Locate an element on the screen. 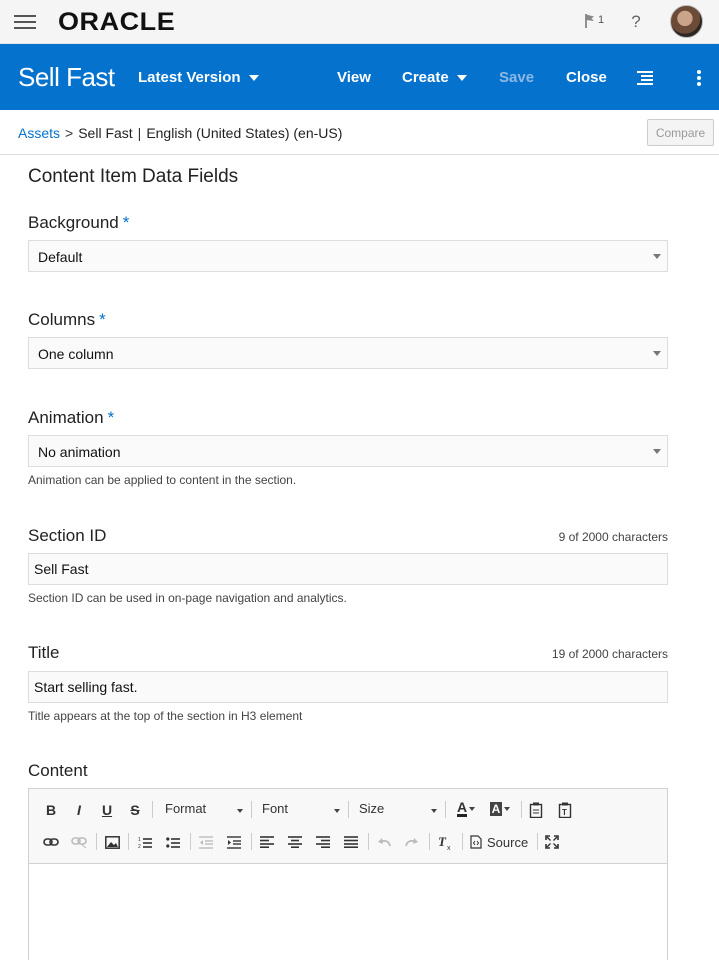 This screenshot has width=719, height=960. create-dropdown: Create is located at coordinates (434, 77).